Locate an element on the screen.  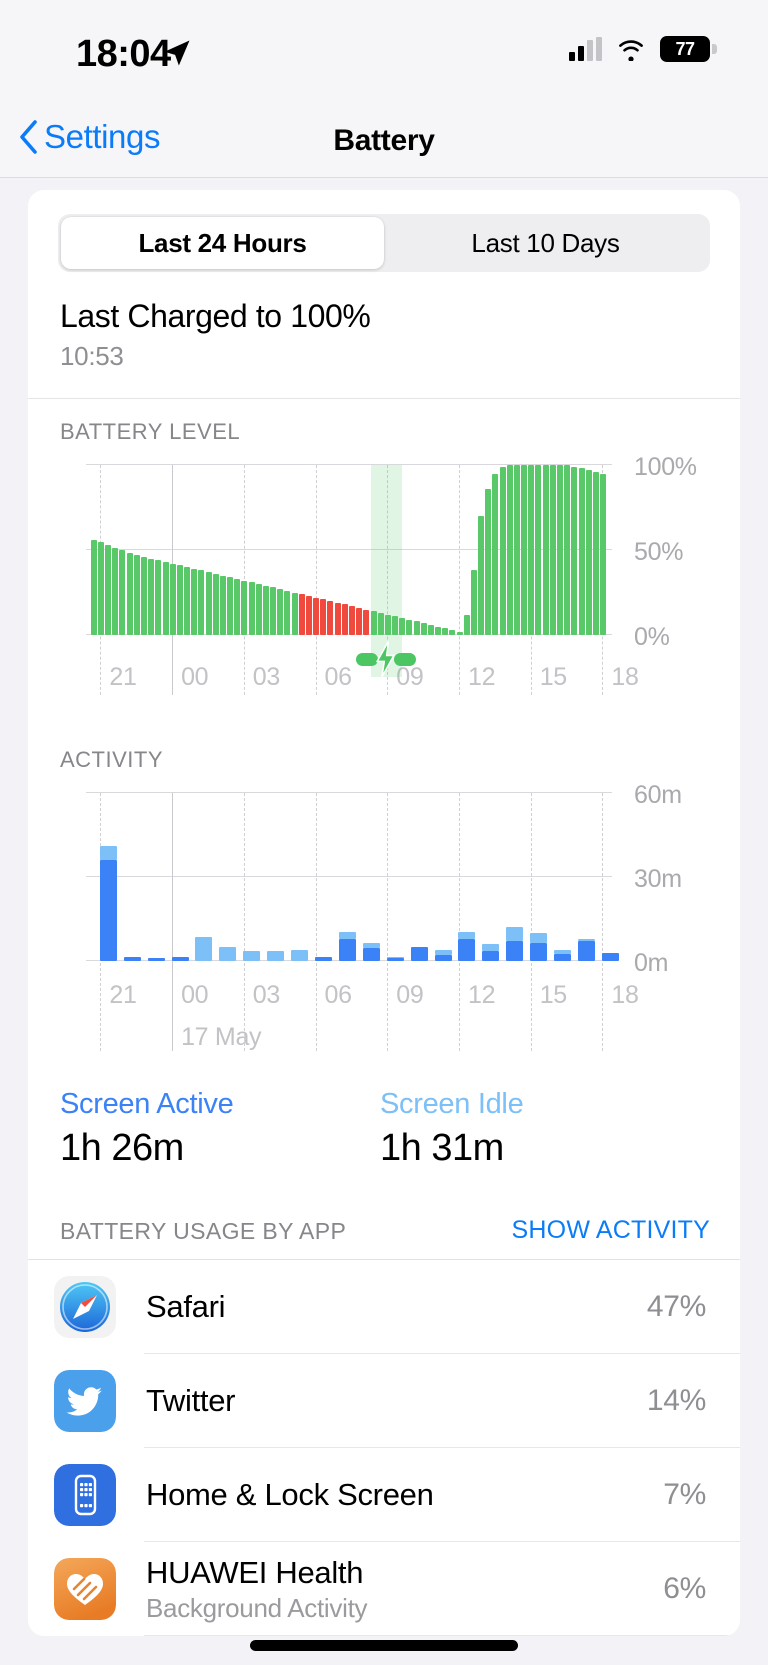
x-axis-label: 15 is located at coordinates (553, 995).